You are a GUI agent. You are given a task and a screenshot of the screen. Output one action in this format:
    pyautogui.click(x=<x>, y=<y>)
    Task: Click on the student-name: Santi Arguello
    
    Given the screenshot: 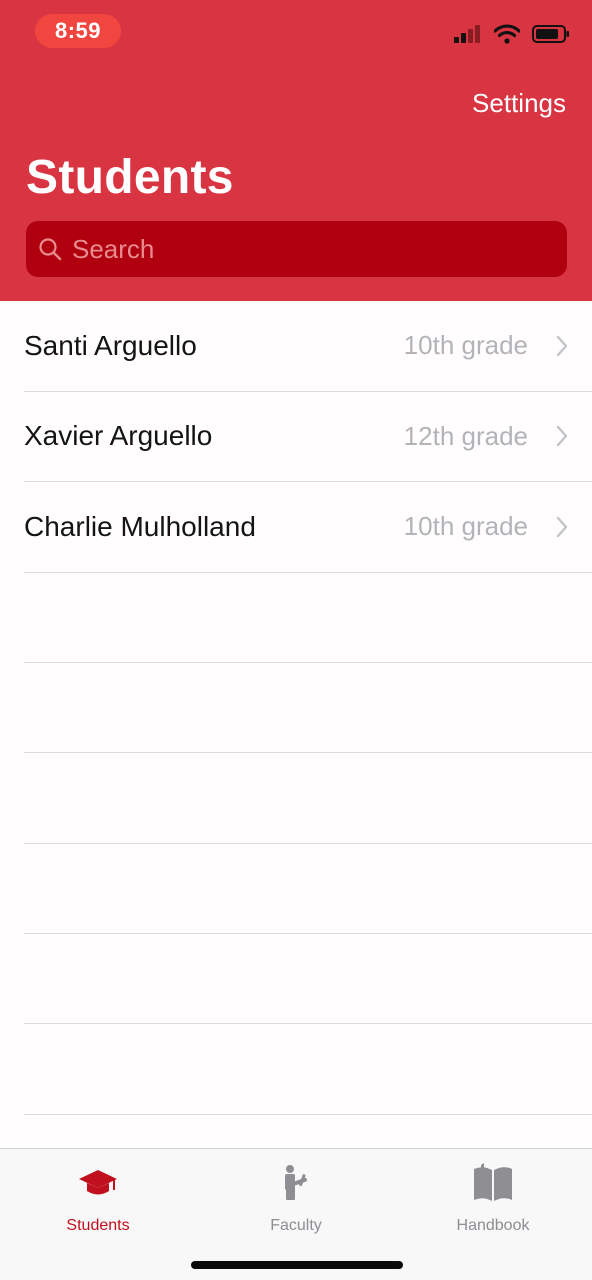 What is the action you would take?
    pyautogui.click(x=110, y=345)
    